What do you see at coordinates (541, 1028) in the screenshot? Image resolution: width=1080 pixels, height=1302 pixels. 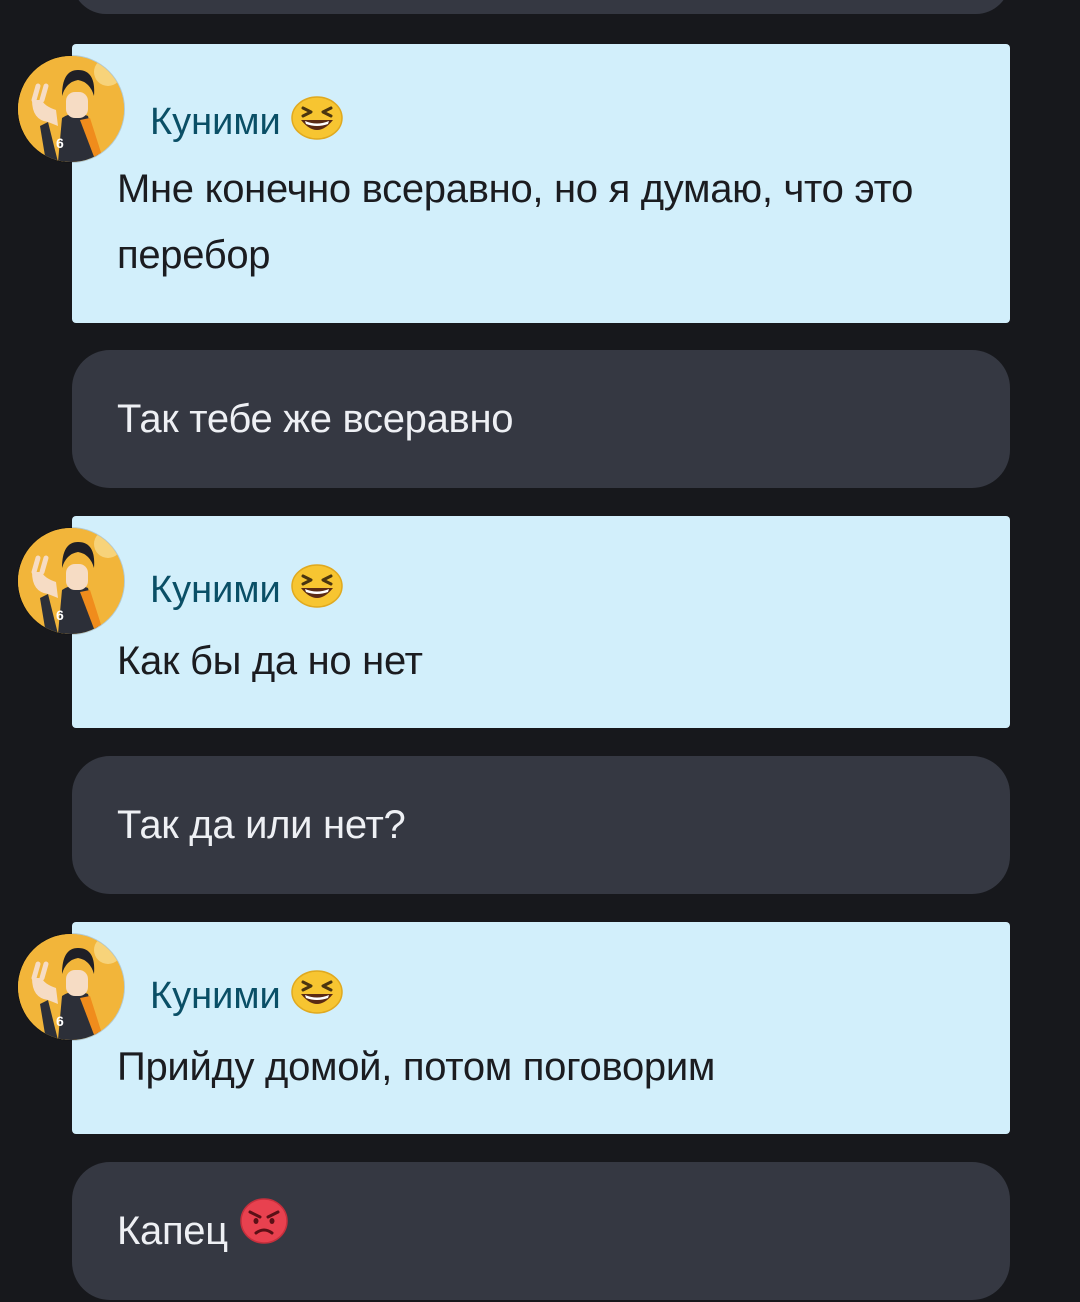 I see `incoming-message-bubble: Куними Прийду домой, потом поговорим` at bounding box center [541, 1028].